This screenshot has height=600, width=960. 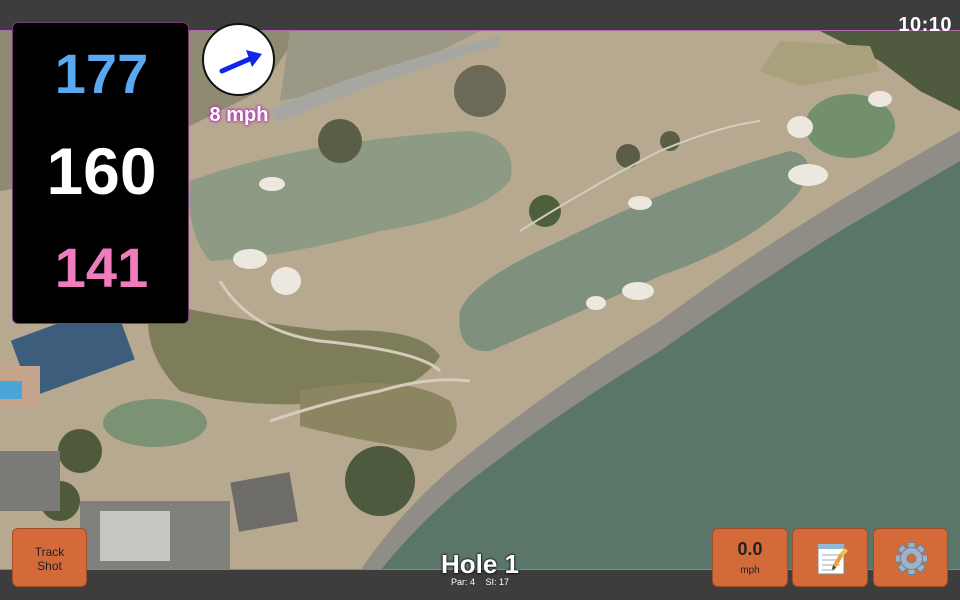 I want to click on speed-value: 0.0, so click(x=750, y=549).